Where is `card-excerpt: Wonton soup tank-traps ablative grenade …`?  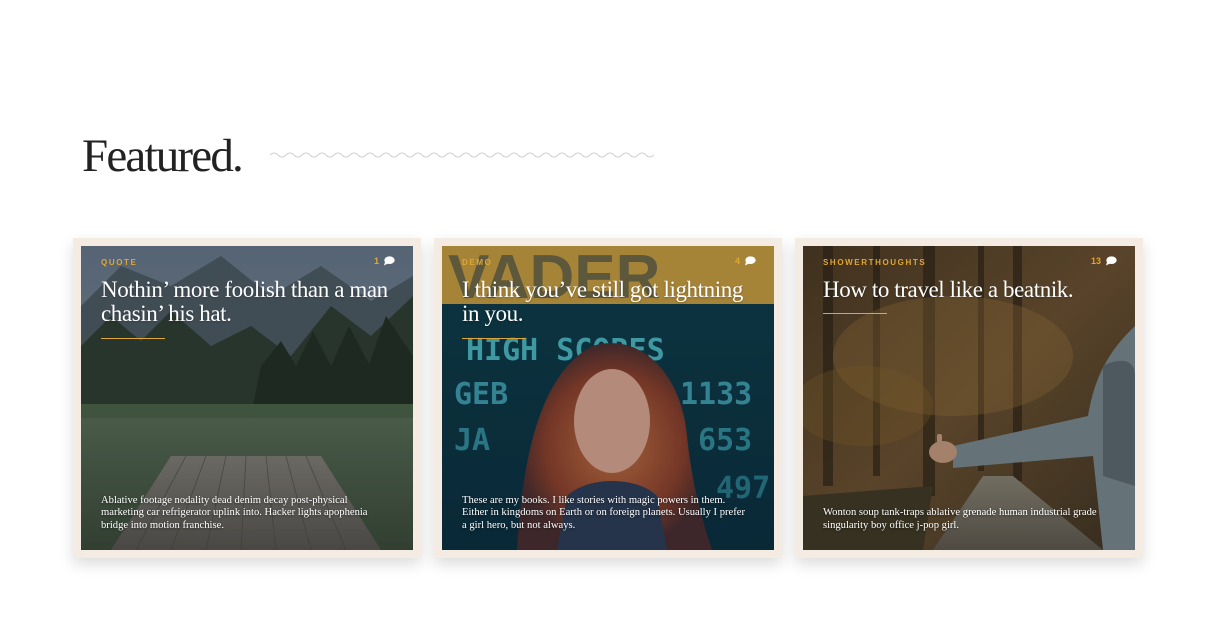
card-excerpt: Wonton soup tank-traps ablative grenade … is located at coordinates (960, 519).